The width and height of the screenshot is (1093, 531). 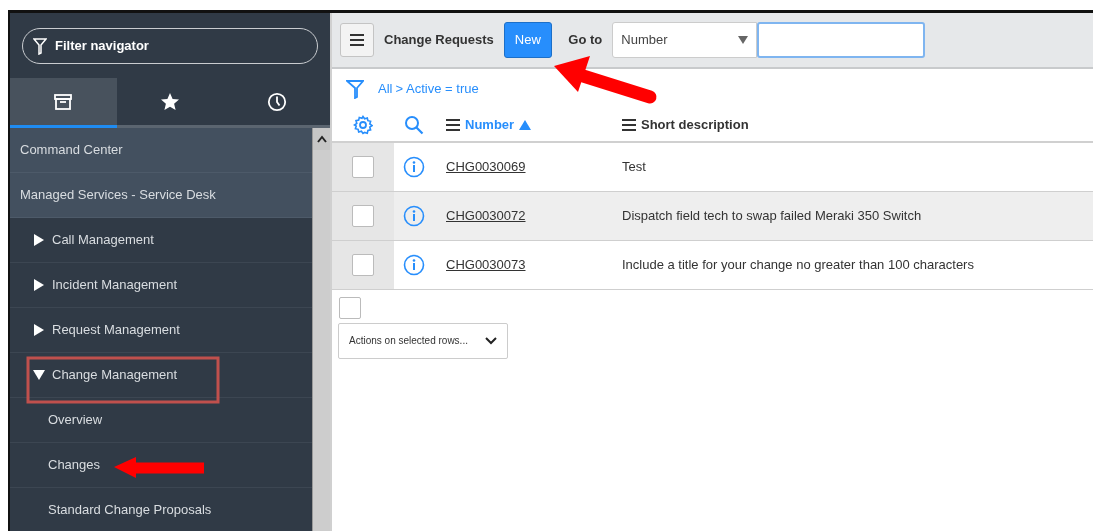 I want to click on archive-icon, so click(x=63, y=101).